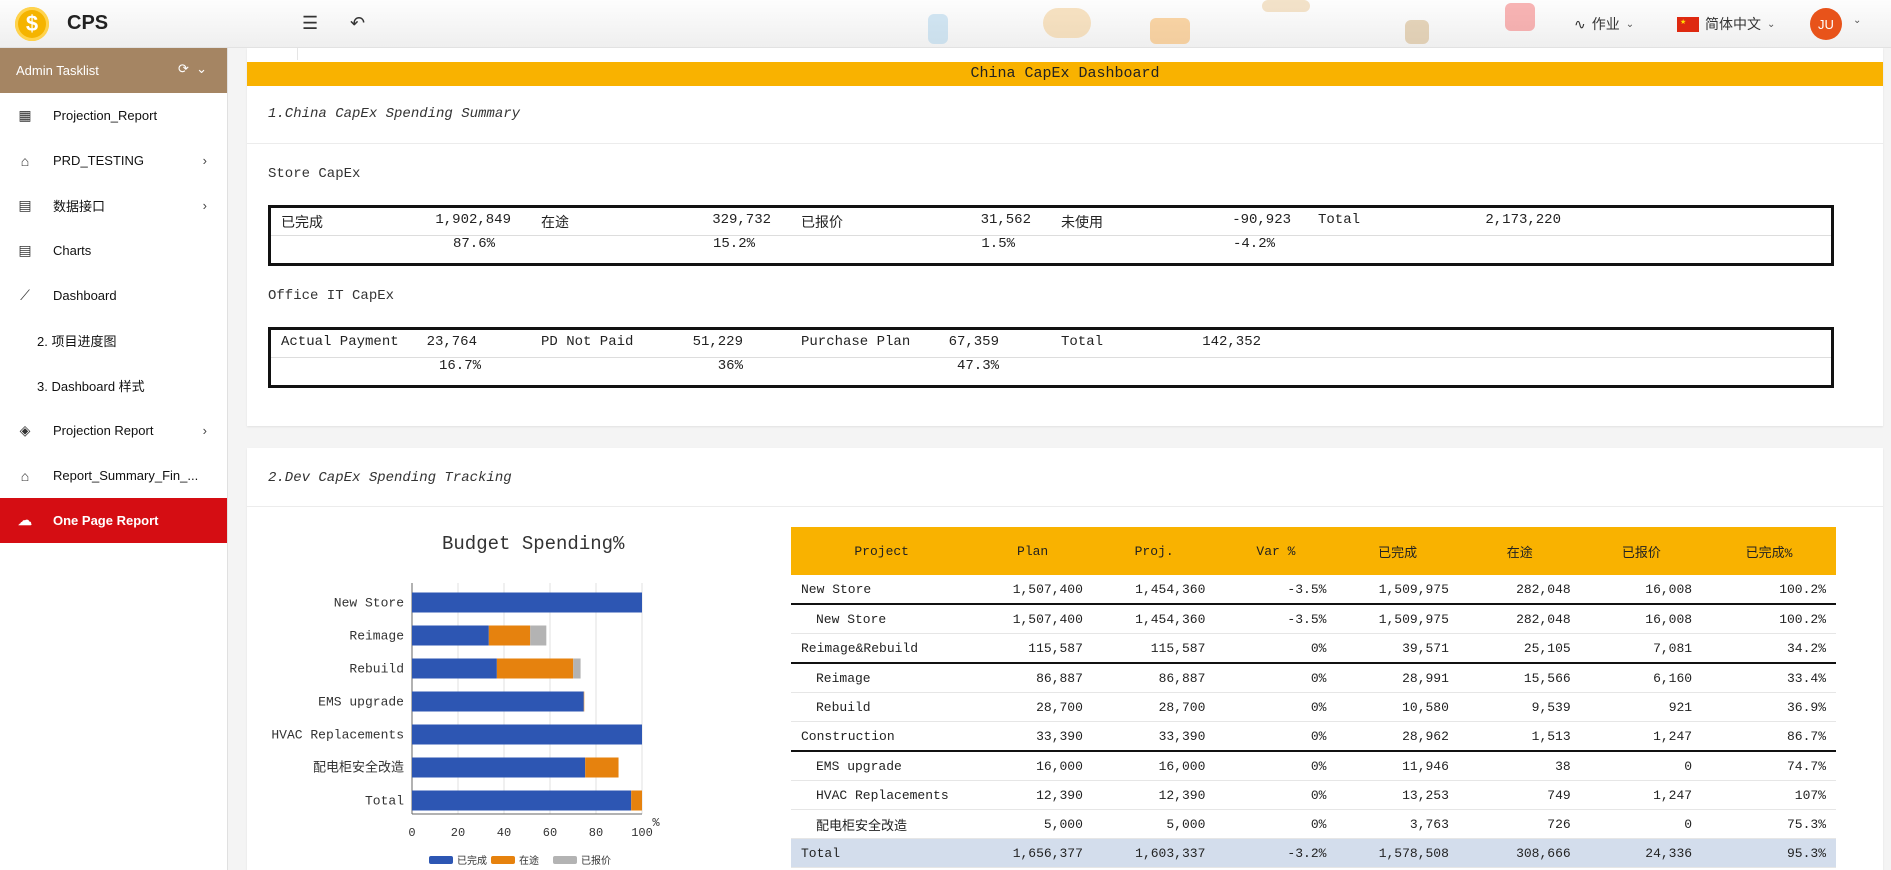 Image resolution: width=1891 pixels, height=870 pixels. What do you see at coordinates (113, 520) in the screenshot?
I see `sidebar-item-9: ☁ One Page Report` at bounding box center [113, 520].